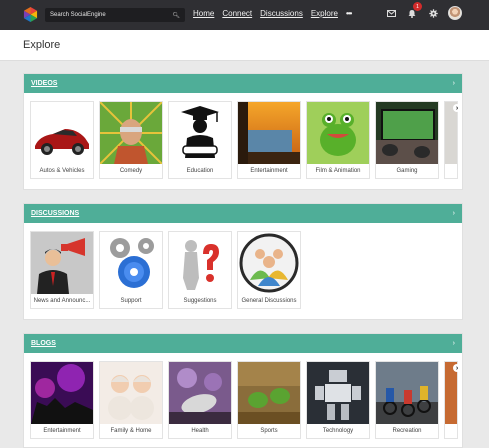 This screenshot has height=448, width=489. Describe the element at coordinates (200, 263) in the screenshot. I see `question-thumbnail` at that location.